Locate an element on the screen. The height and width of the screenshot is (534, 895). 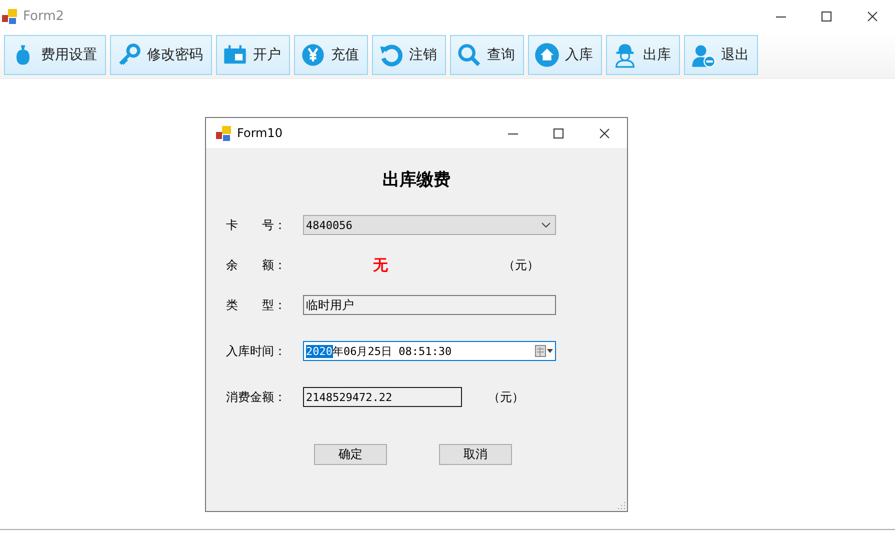
toolbar-button: 退出 is located at coordinates (721, 55).